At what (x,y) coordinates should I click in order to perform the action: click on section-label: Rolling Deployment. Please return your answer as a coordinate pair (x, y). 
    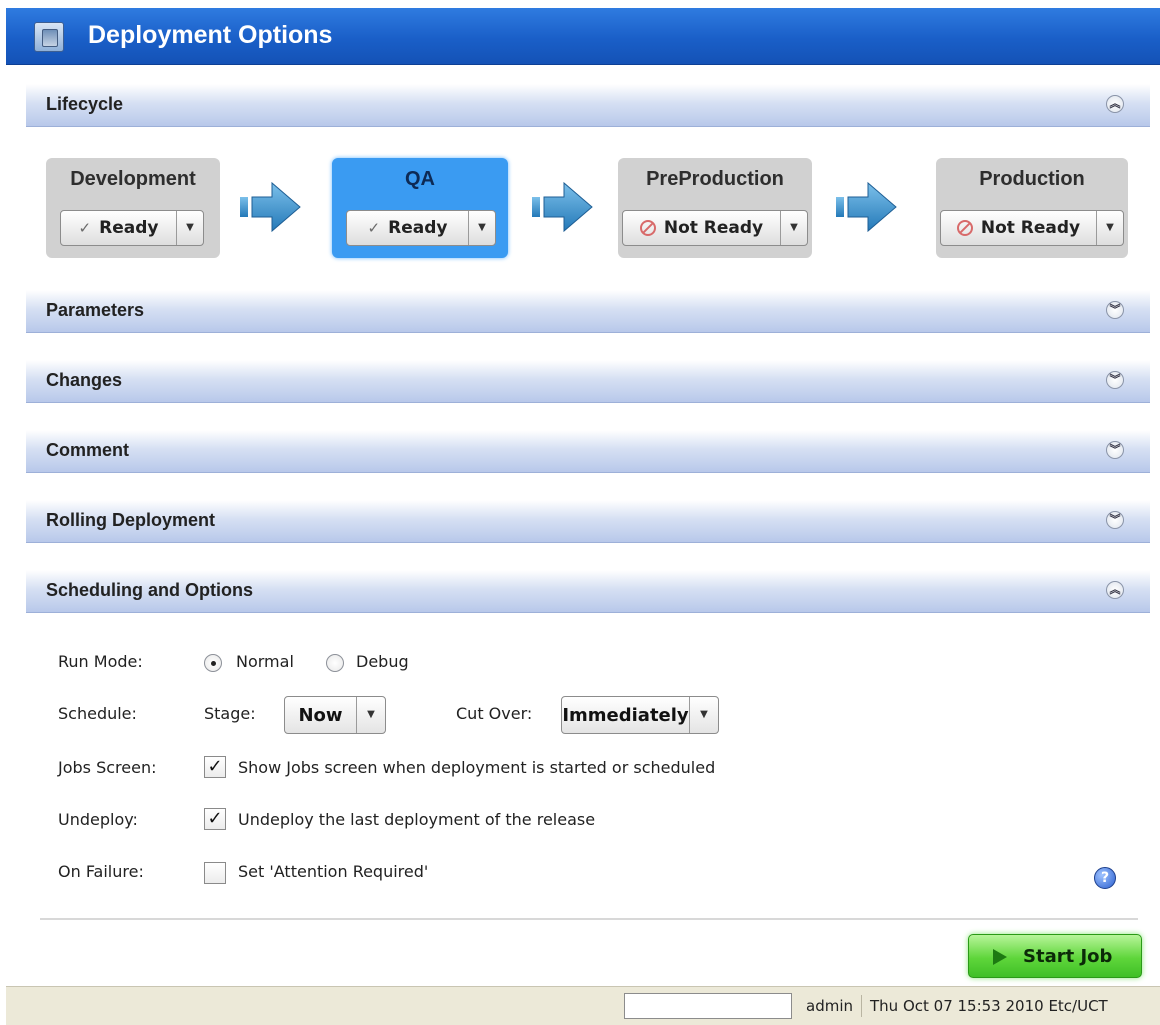
    Looking at the image, I should click on (131, 520).